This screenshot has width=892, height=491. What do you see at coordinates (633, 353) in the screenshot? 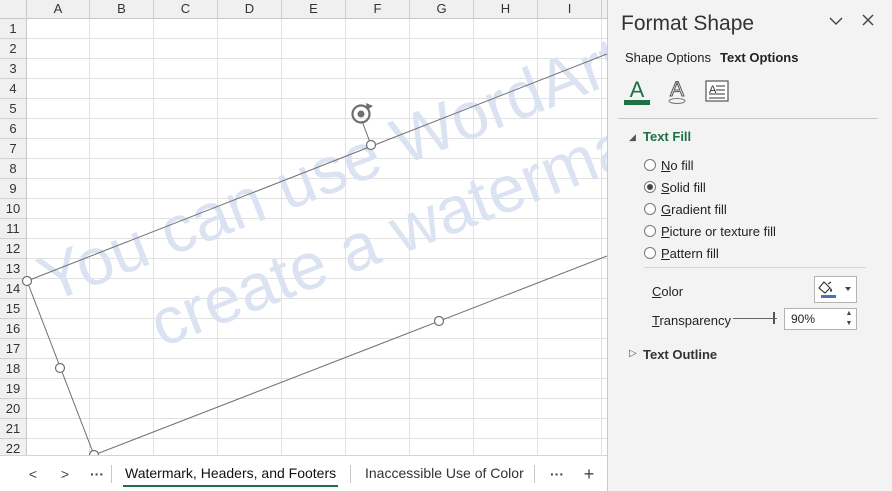
I see `section-collapsed-arrow-icon: ▷` at bounding box center [633, 353].